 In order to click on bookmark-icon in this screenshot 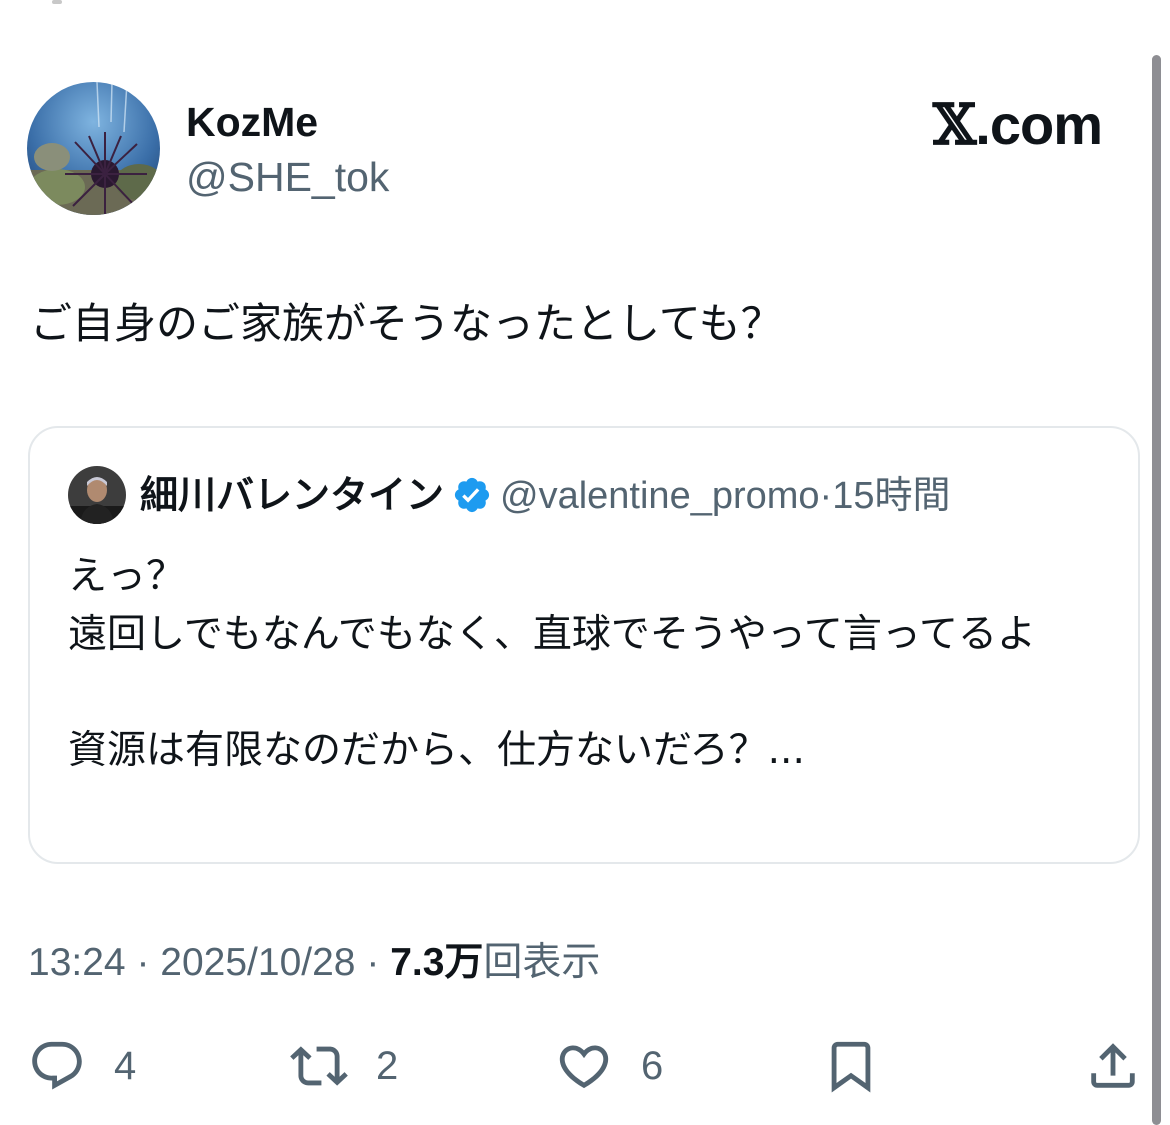, I will do `click(851, 1067)`.